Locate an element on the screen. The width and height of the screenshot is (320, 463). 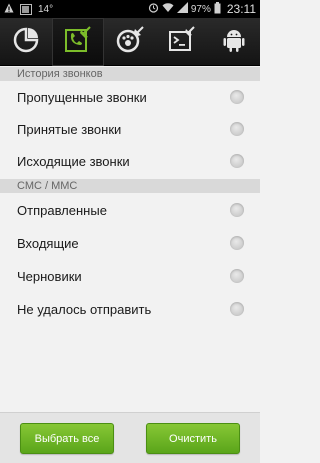
history-tab is located at coordinates (78, 42).